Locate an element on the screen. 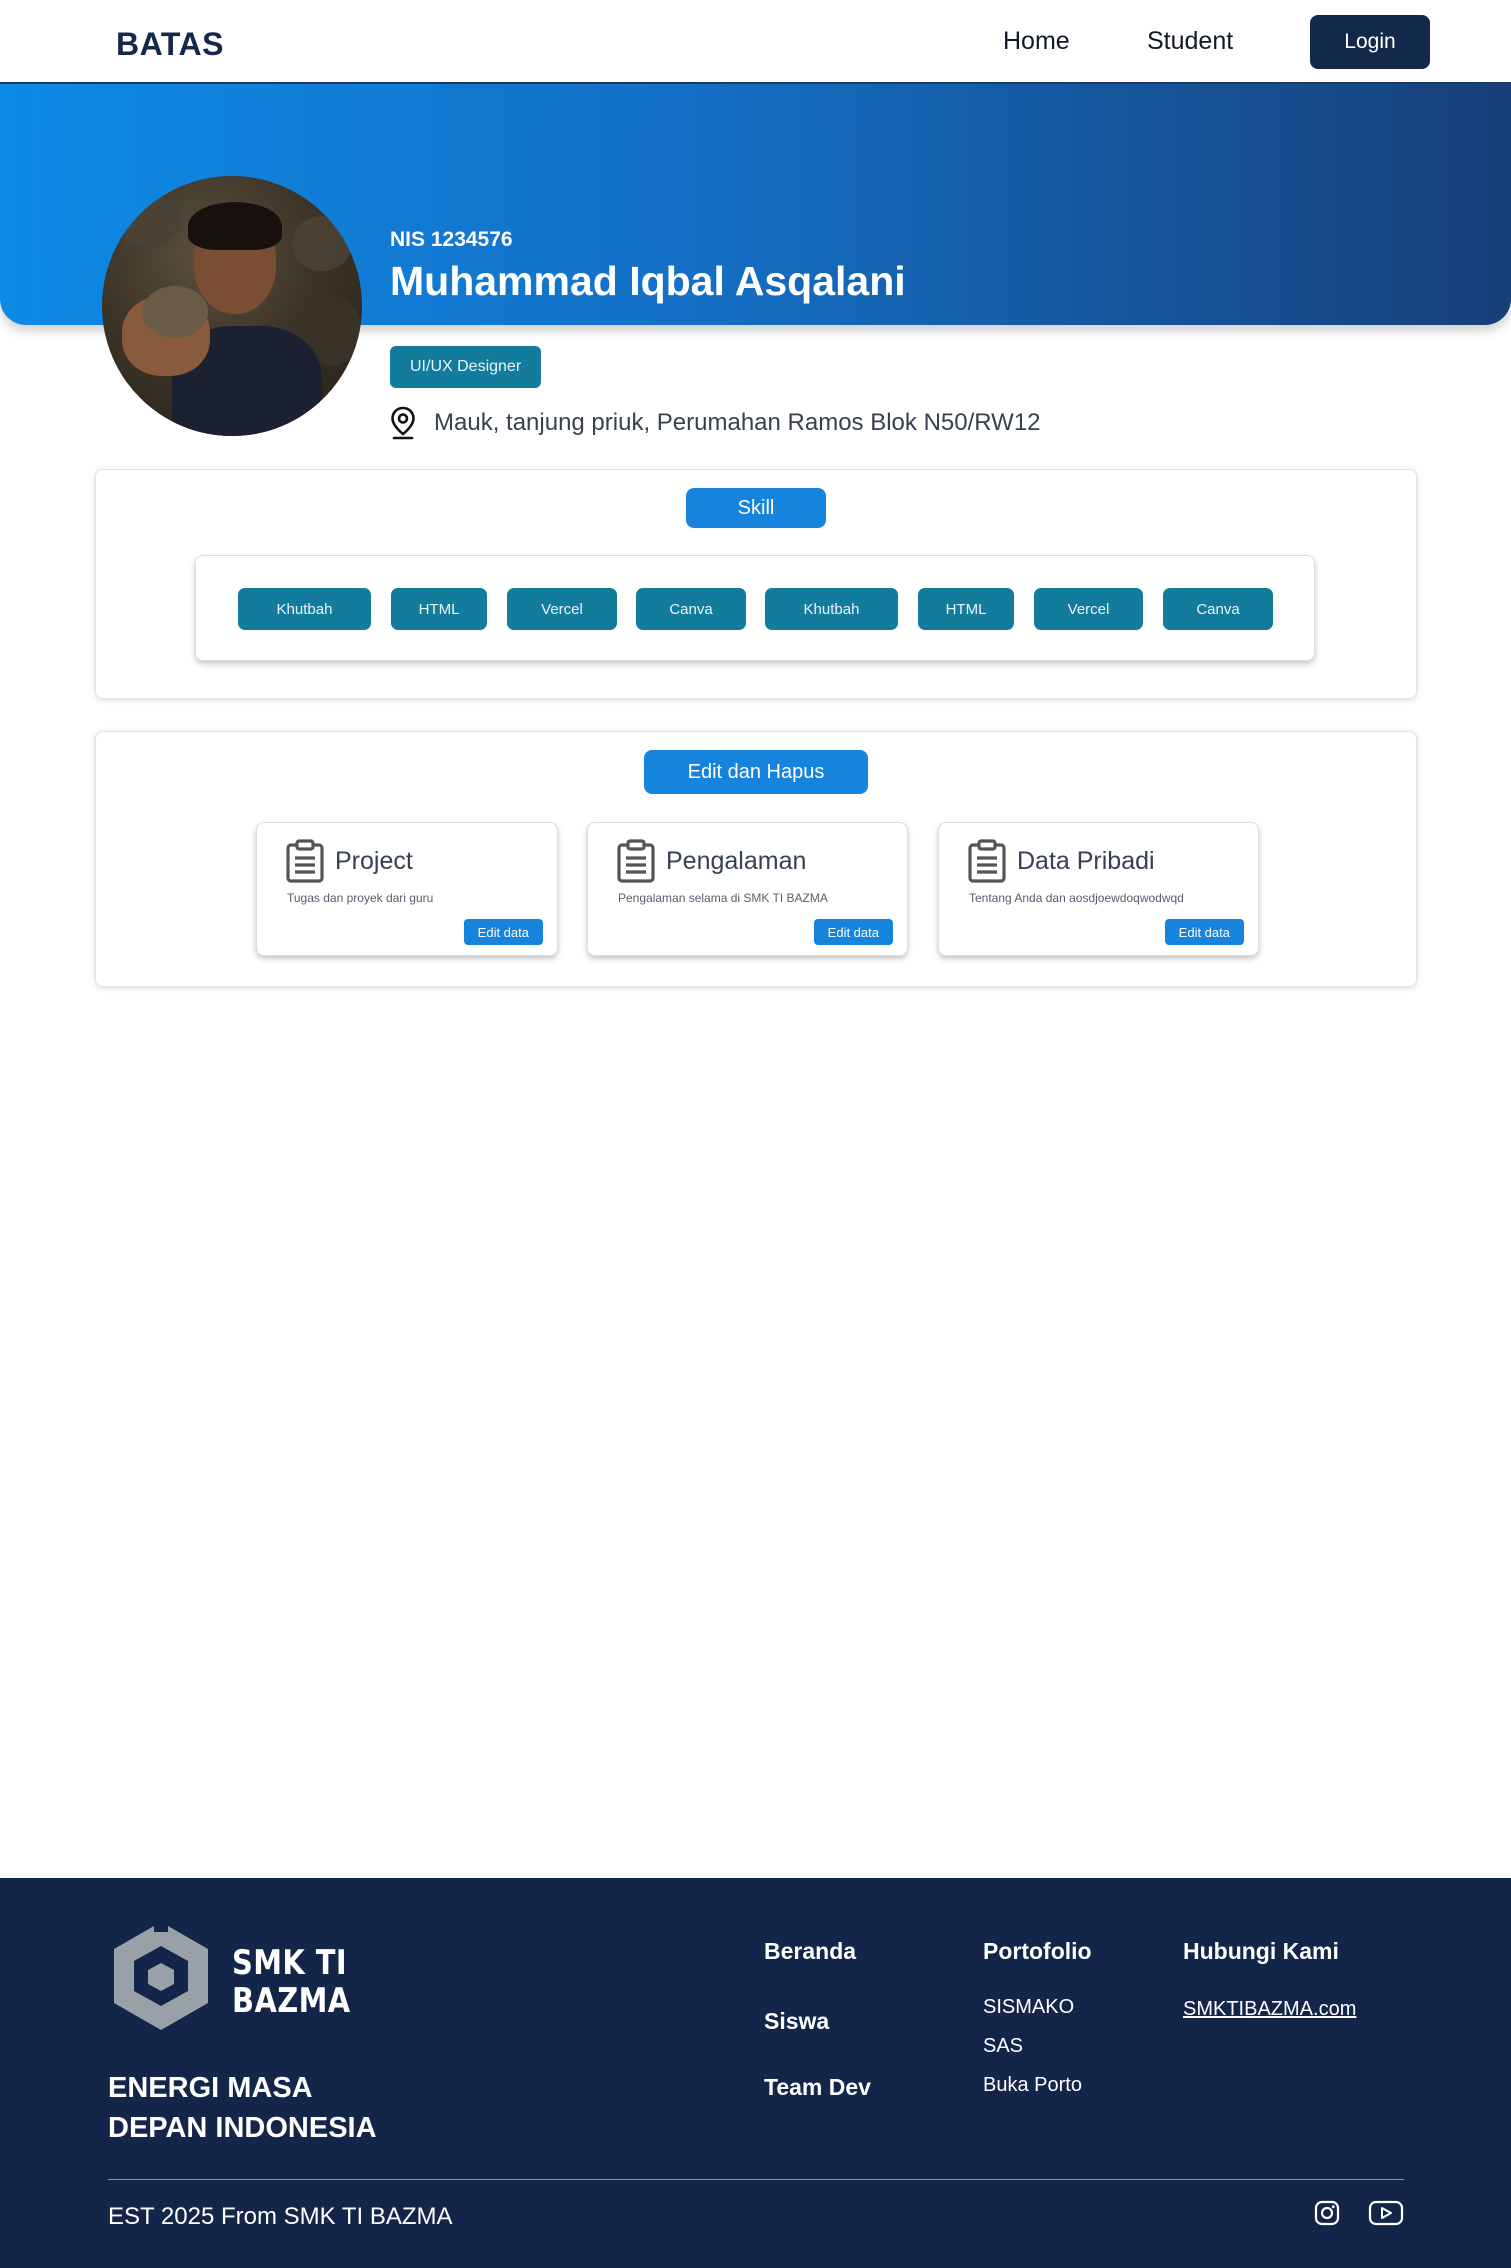  footer-portfolio-item: SAS is located at coordinates (1003, 2046).